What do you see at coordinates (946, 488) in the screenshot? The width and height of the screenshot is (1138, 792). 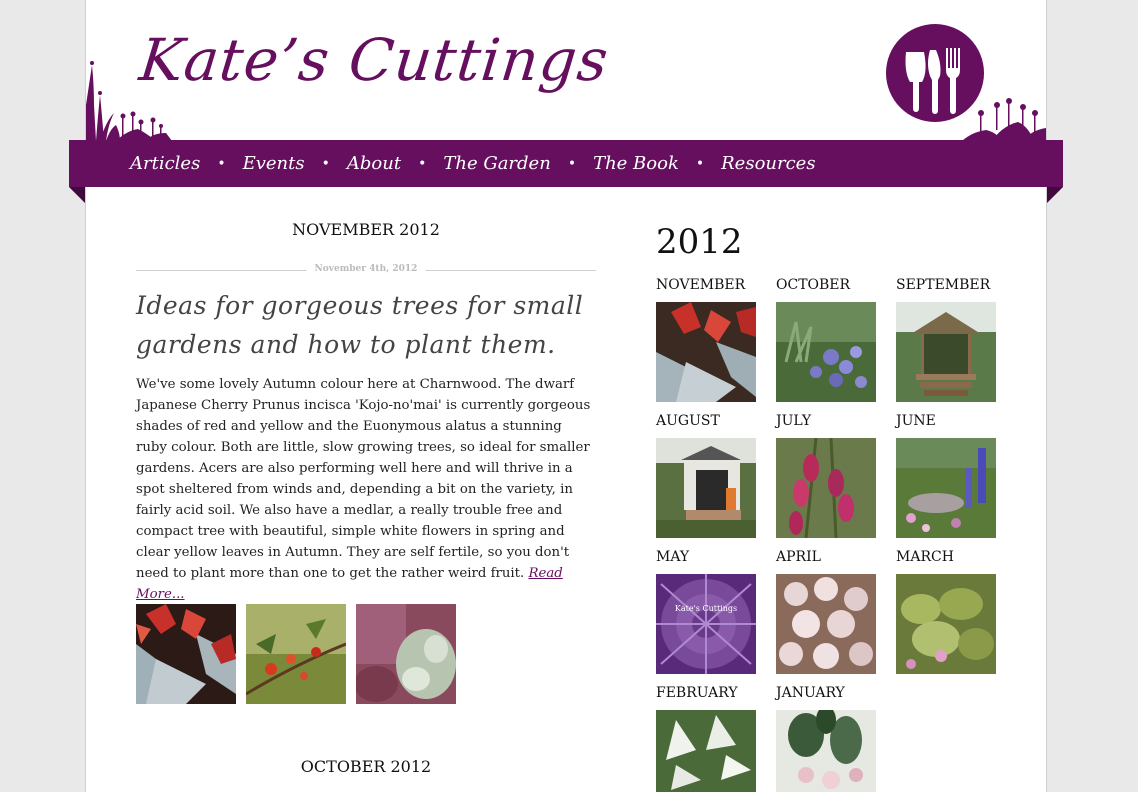 I see `archive-thumbnail-june` at bounding box center [946, 488].